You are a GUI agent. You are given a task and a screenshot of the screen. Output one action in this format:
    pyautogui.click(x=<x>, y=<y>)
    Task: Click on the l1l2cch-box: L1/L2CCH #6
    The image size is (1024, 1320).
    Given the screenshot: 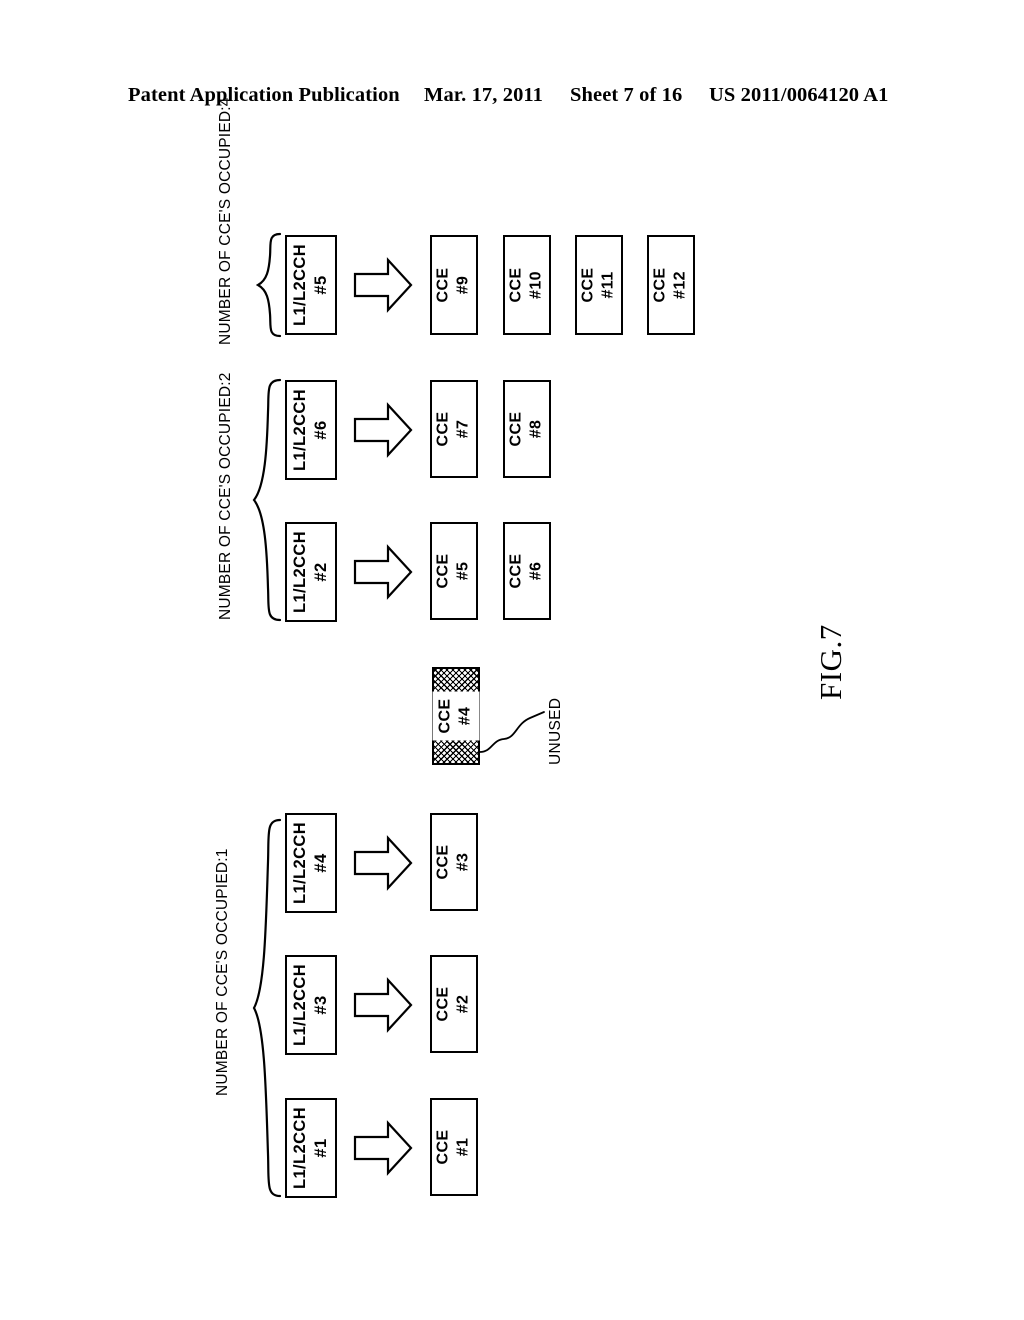 What is the action you would take?
    pyautogui.click(x=311, y=430)
    